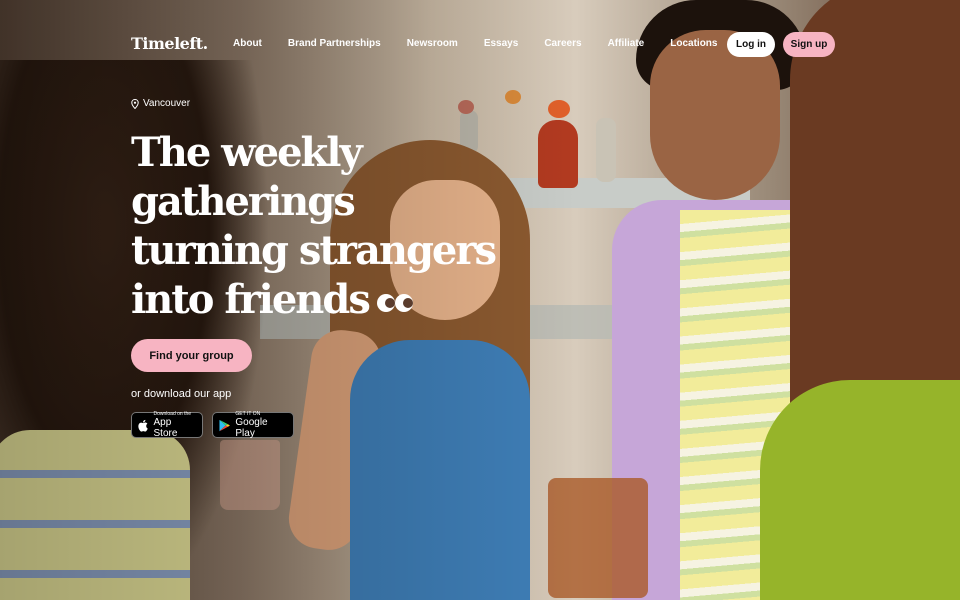  I want to click on google-play-badge: GET IT ON Google Play, so click(253, 425).